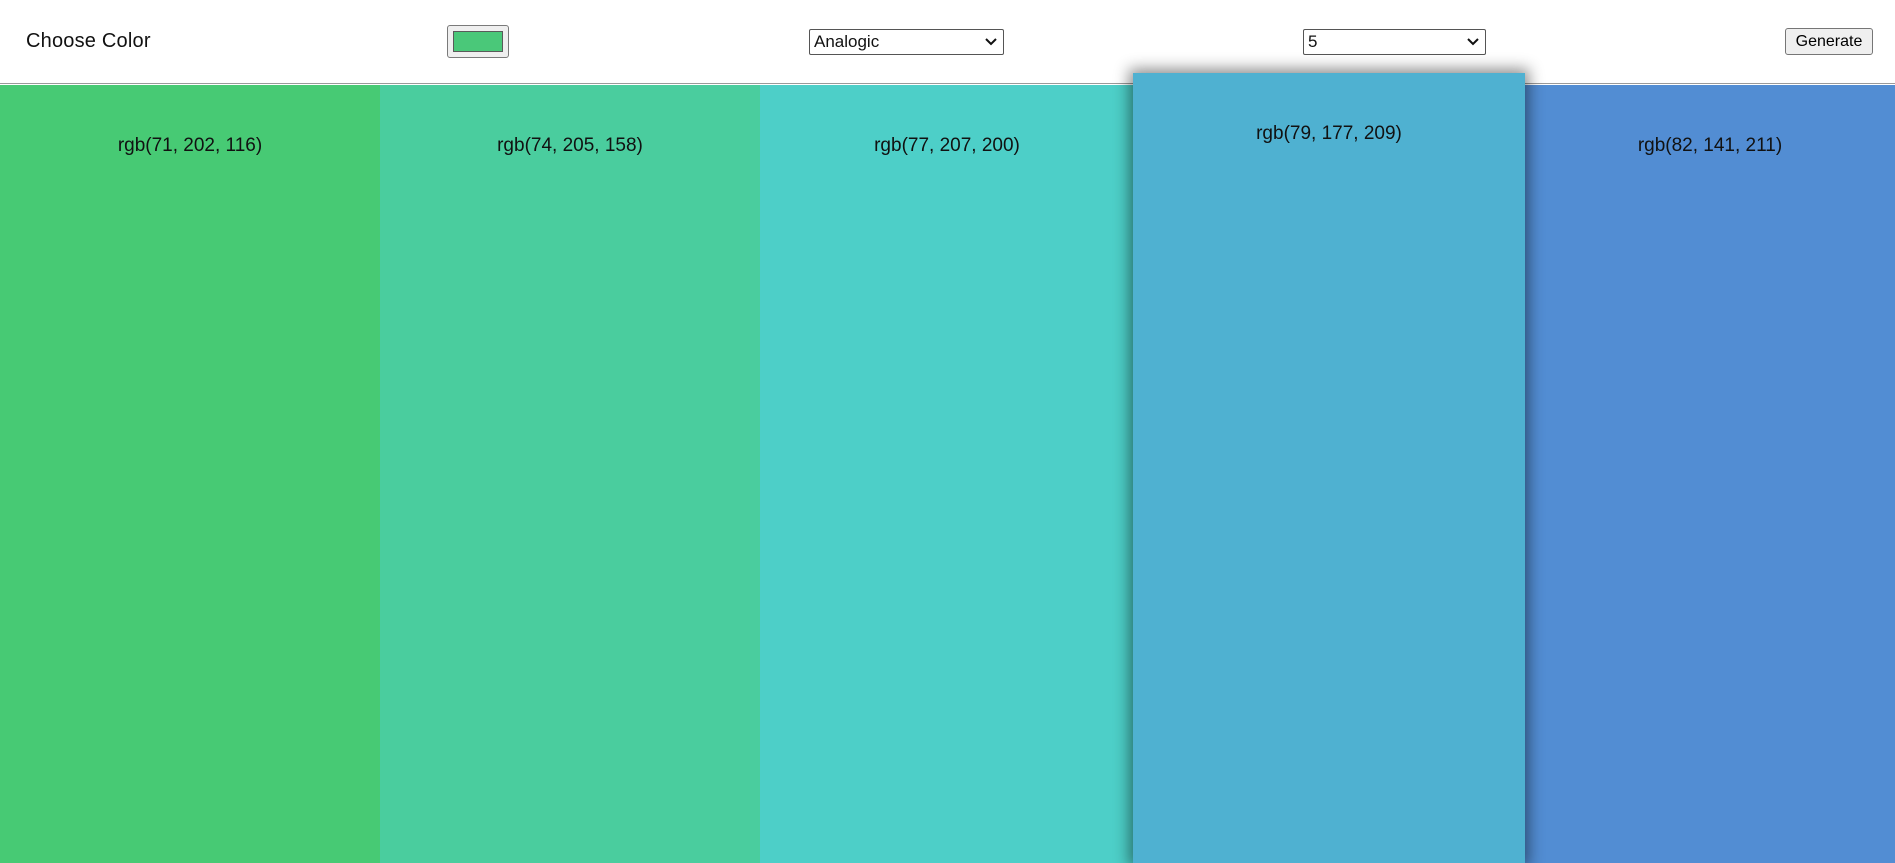  I want to click on color-picker-swatch, so click(478, 41).